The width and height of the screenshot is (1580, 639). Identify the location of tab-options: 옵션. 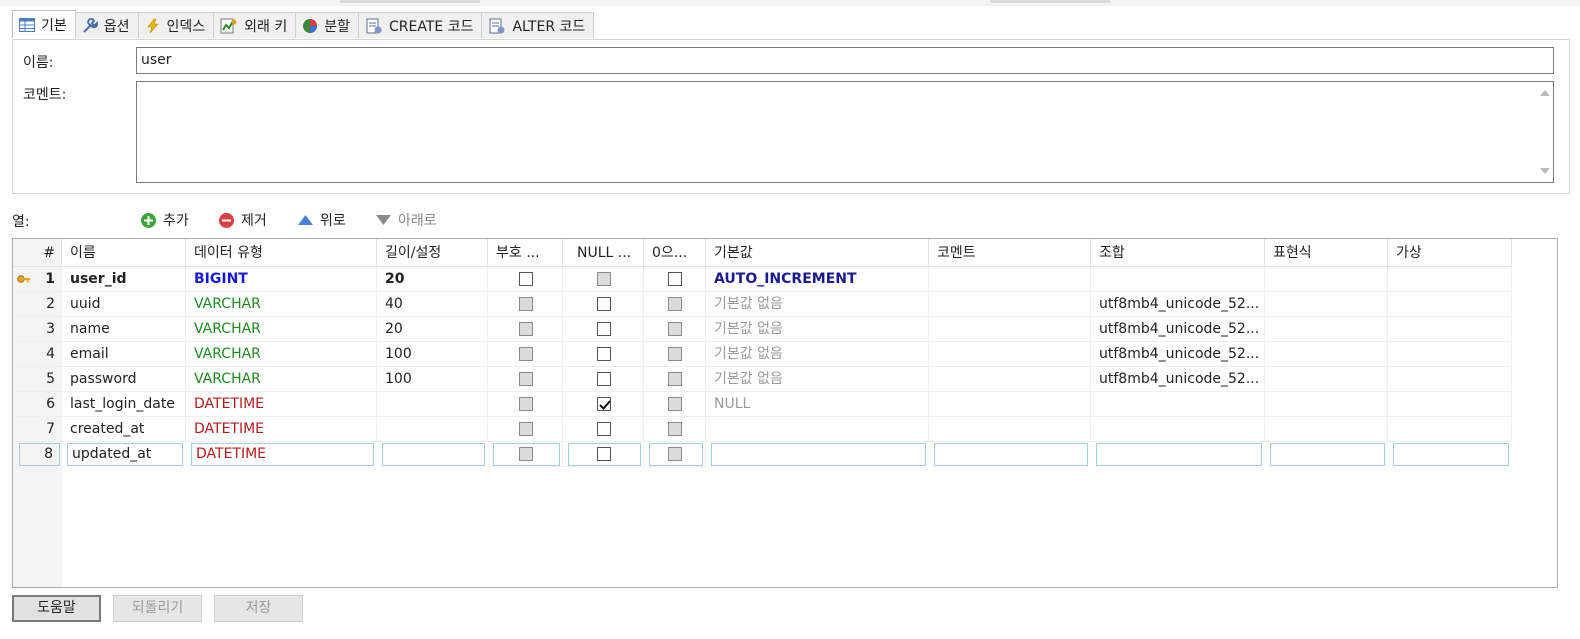
(106, 25).